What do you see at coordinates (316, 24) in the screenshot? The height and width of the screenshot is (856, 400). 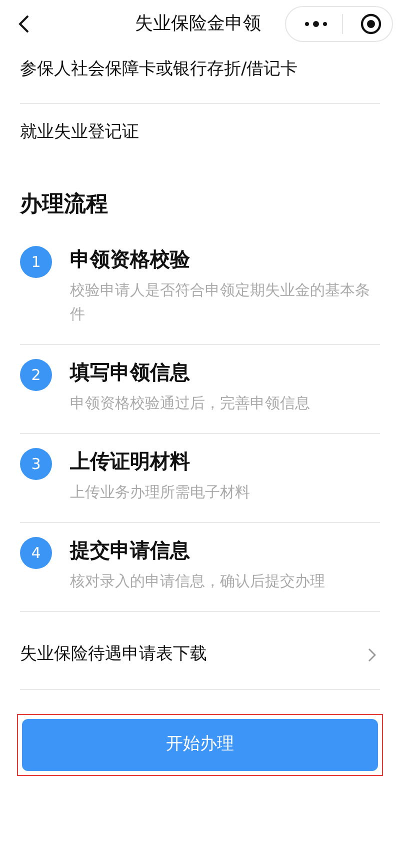 I see `more-icon` at bounding box center [316, 24].